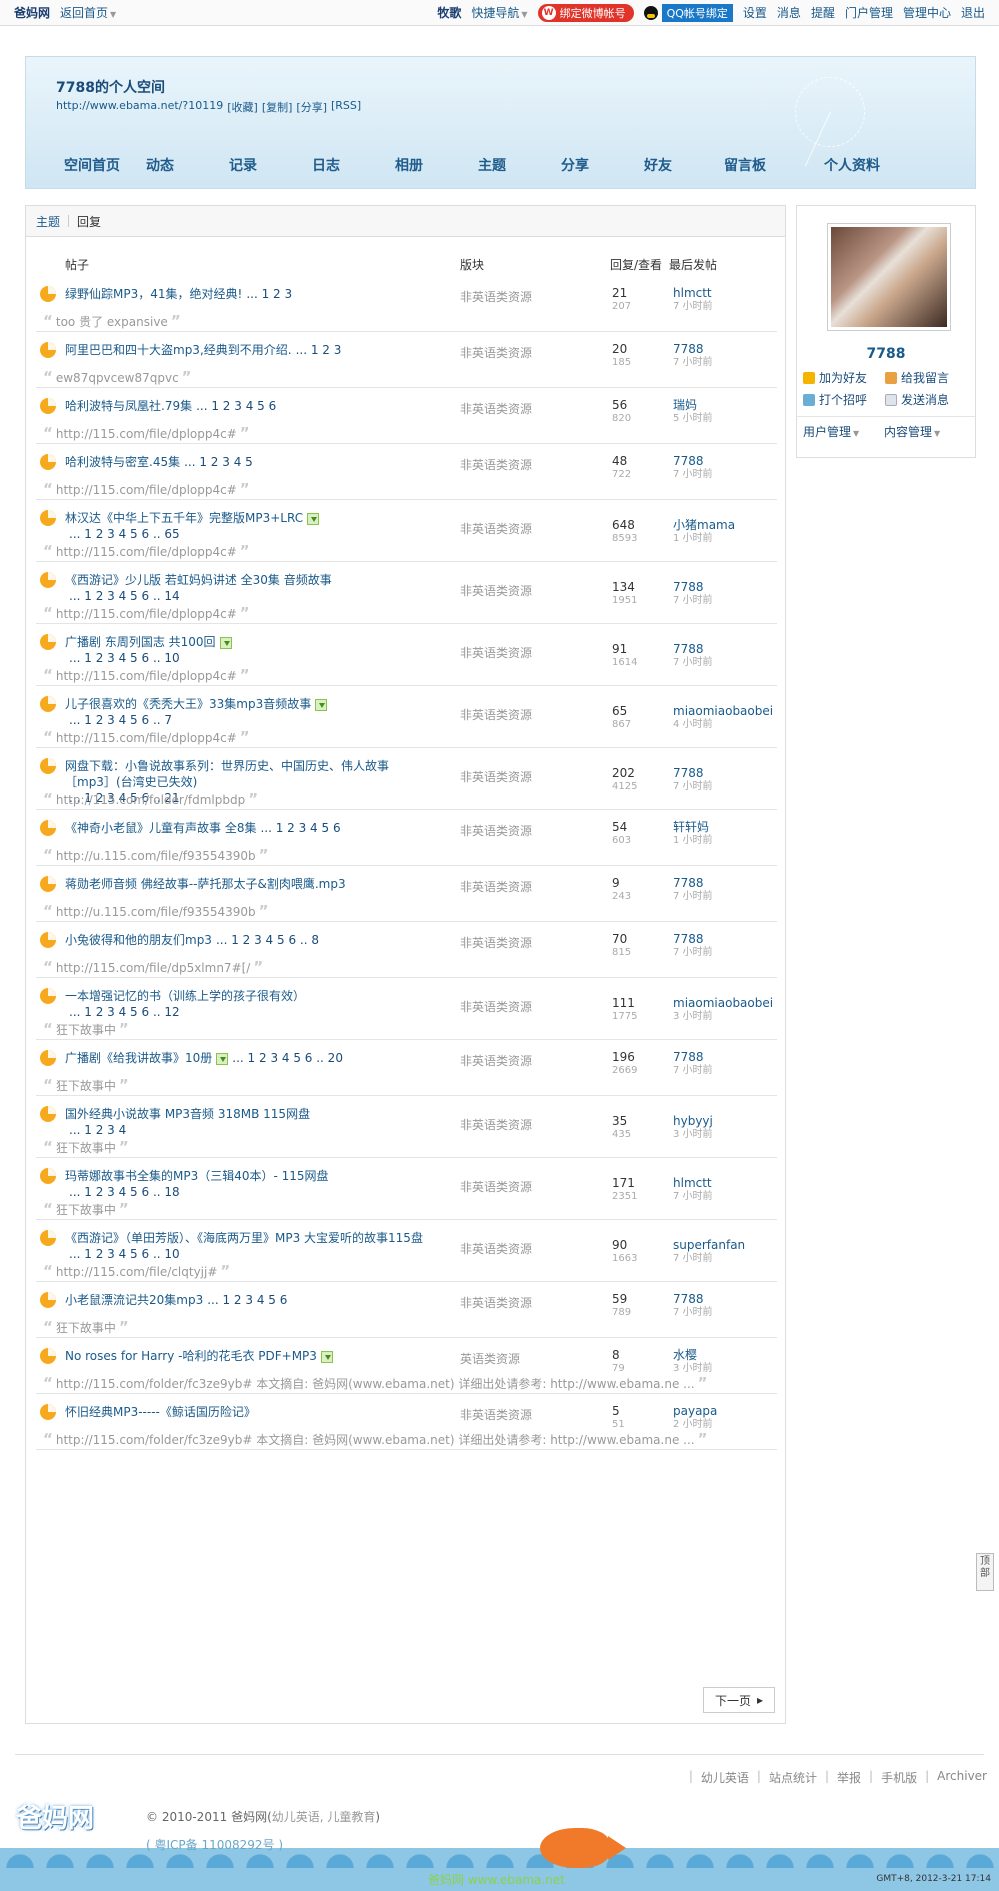 The height and width of the screenshot is (1891, 999). Describe the element at coordinates (431, 165) in the screenshot. I see `nav-album: 相册` at that location.